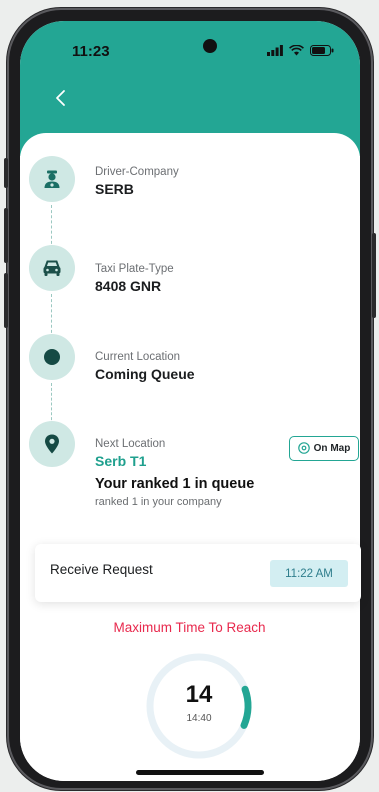 Image resolution: width=379 pixels, height=792 pixels. I want to click on mute-switch, so click(6, 173).